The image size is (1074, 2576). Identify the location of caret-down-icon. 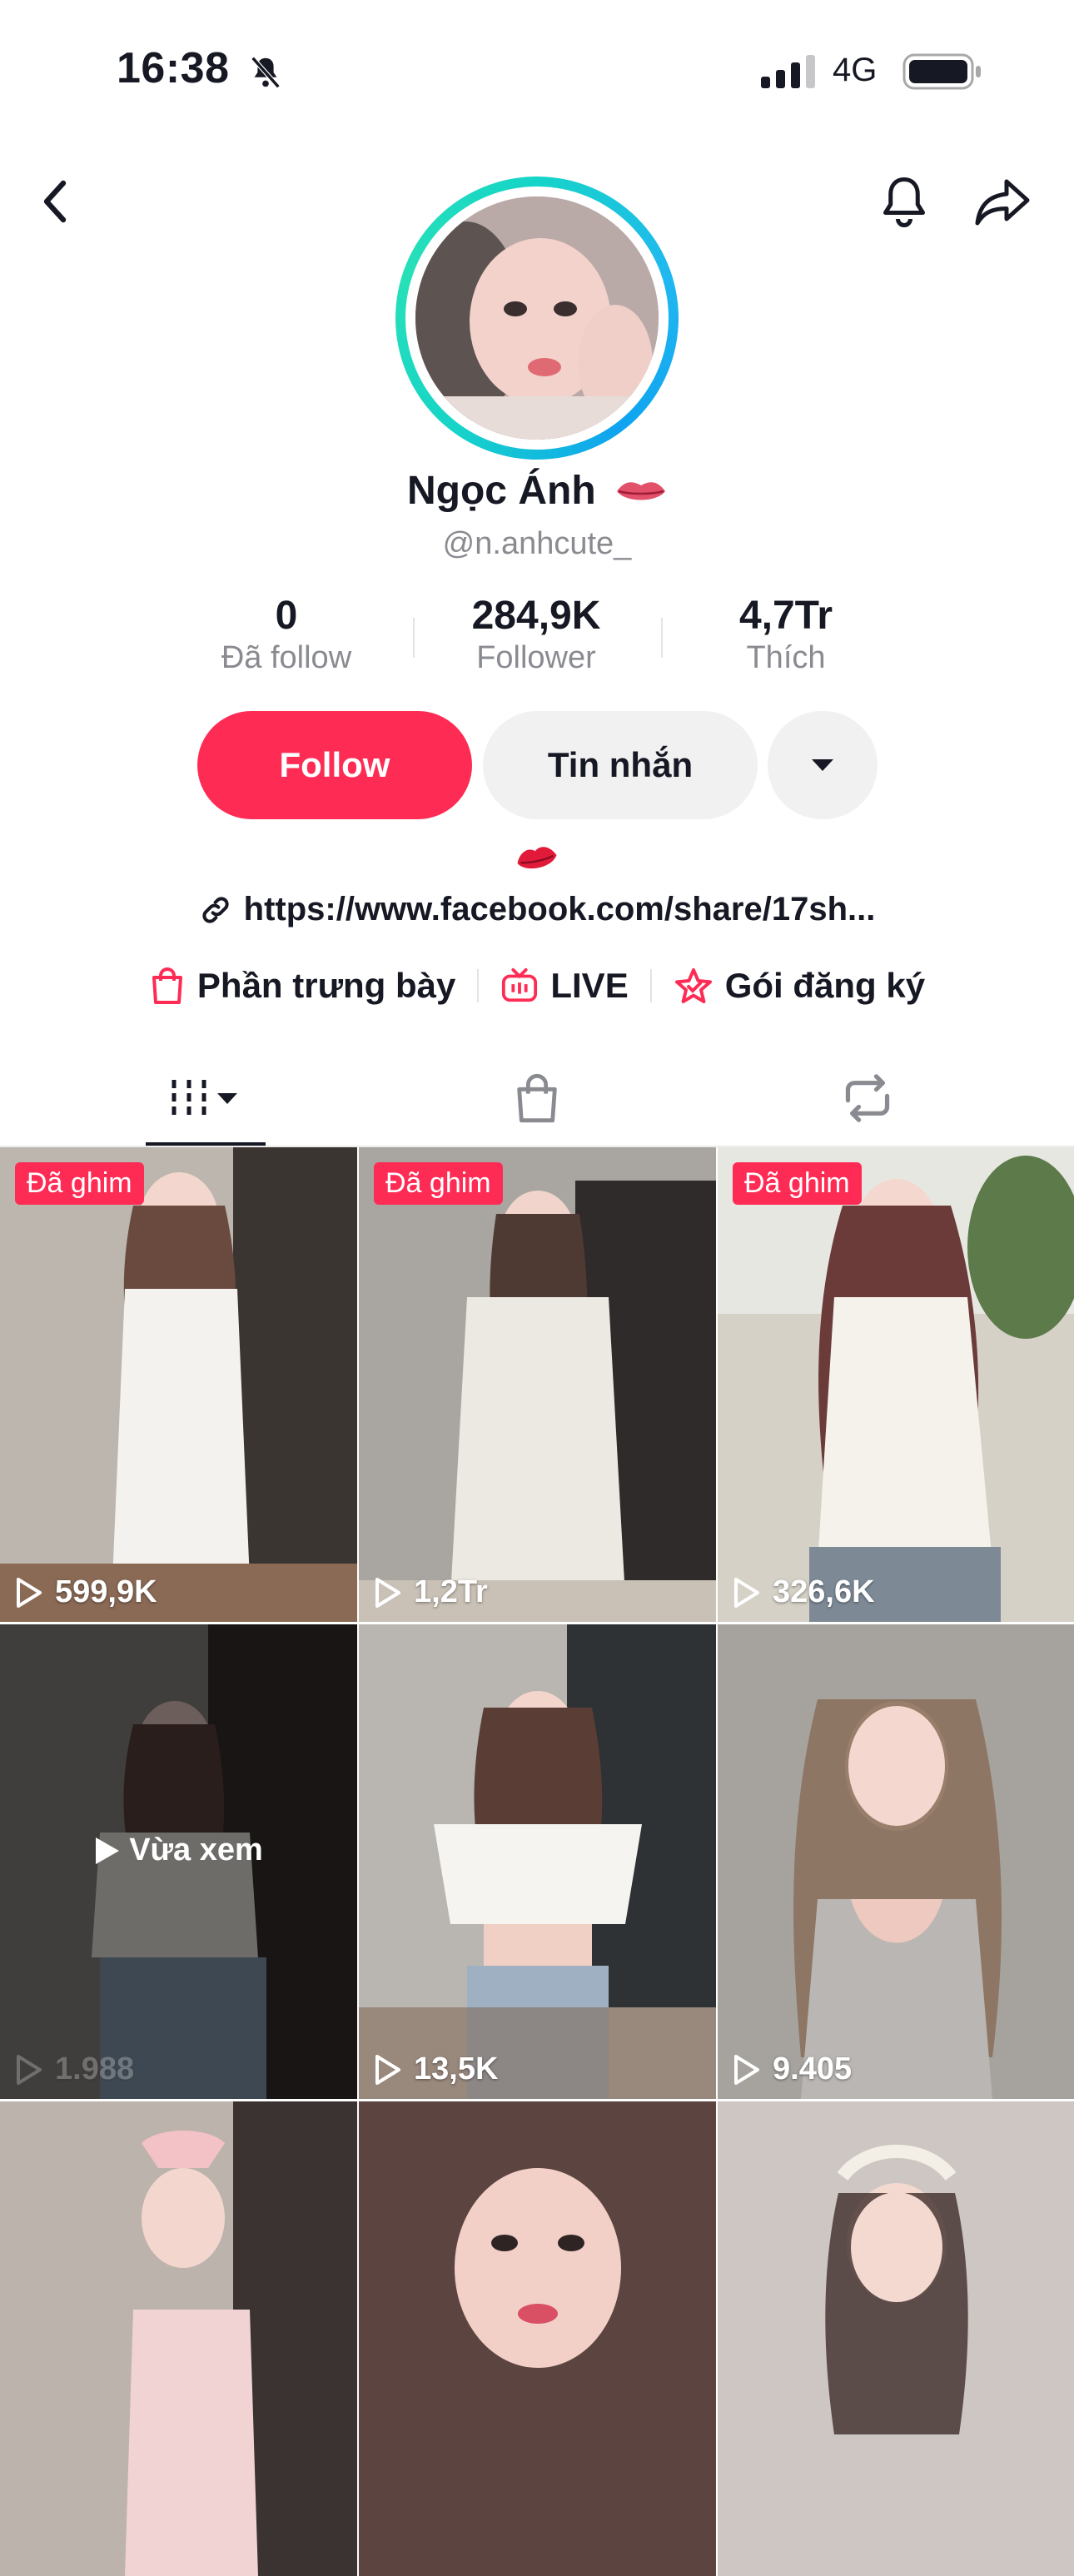
(822, 765).